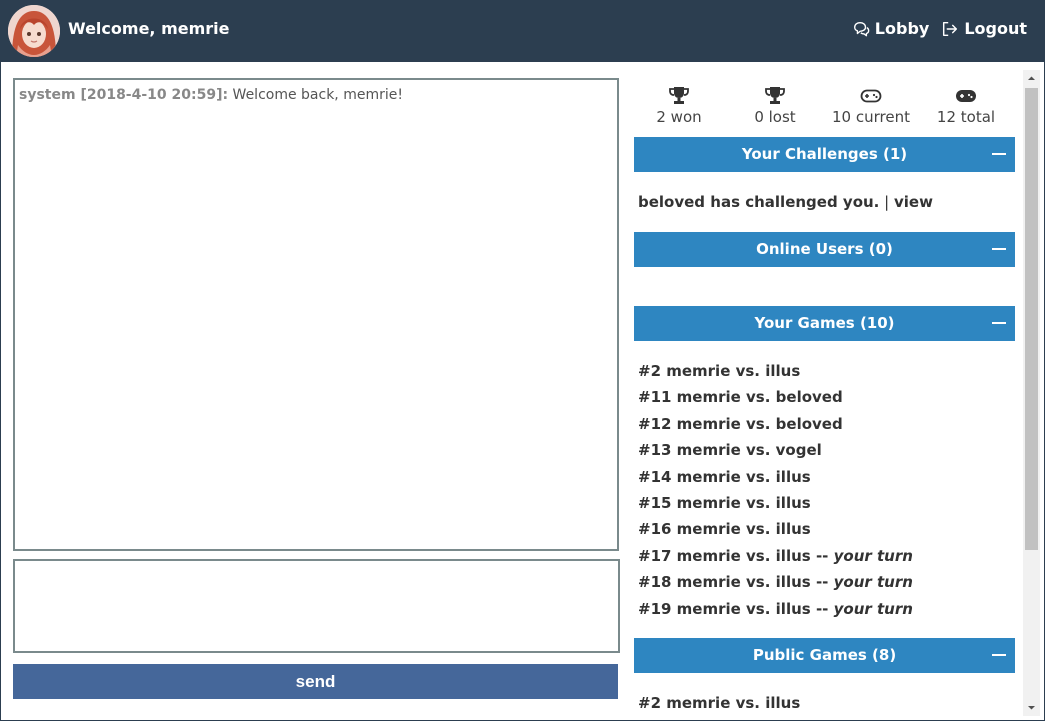 Image resolution: width=1045 pixels, height=721 pixels. Describe the element at coordinates (861, 28) in the screenshot. I see `chat-bubbles-icon` at that location.